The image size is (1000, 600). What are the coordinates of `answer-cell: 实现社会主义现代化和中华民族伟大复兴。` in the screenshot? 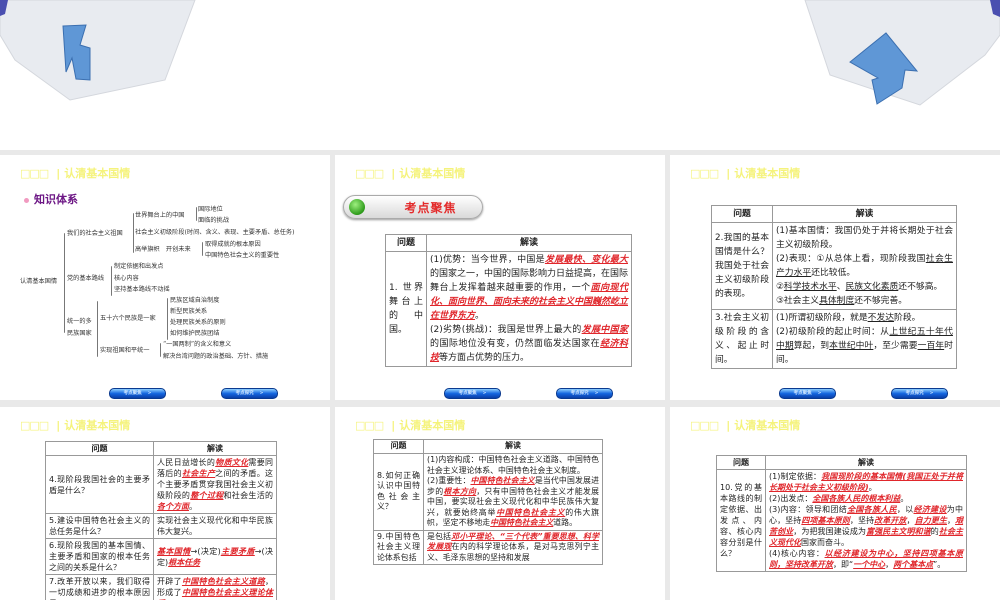 It's located at (215, 526).